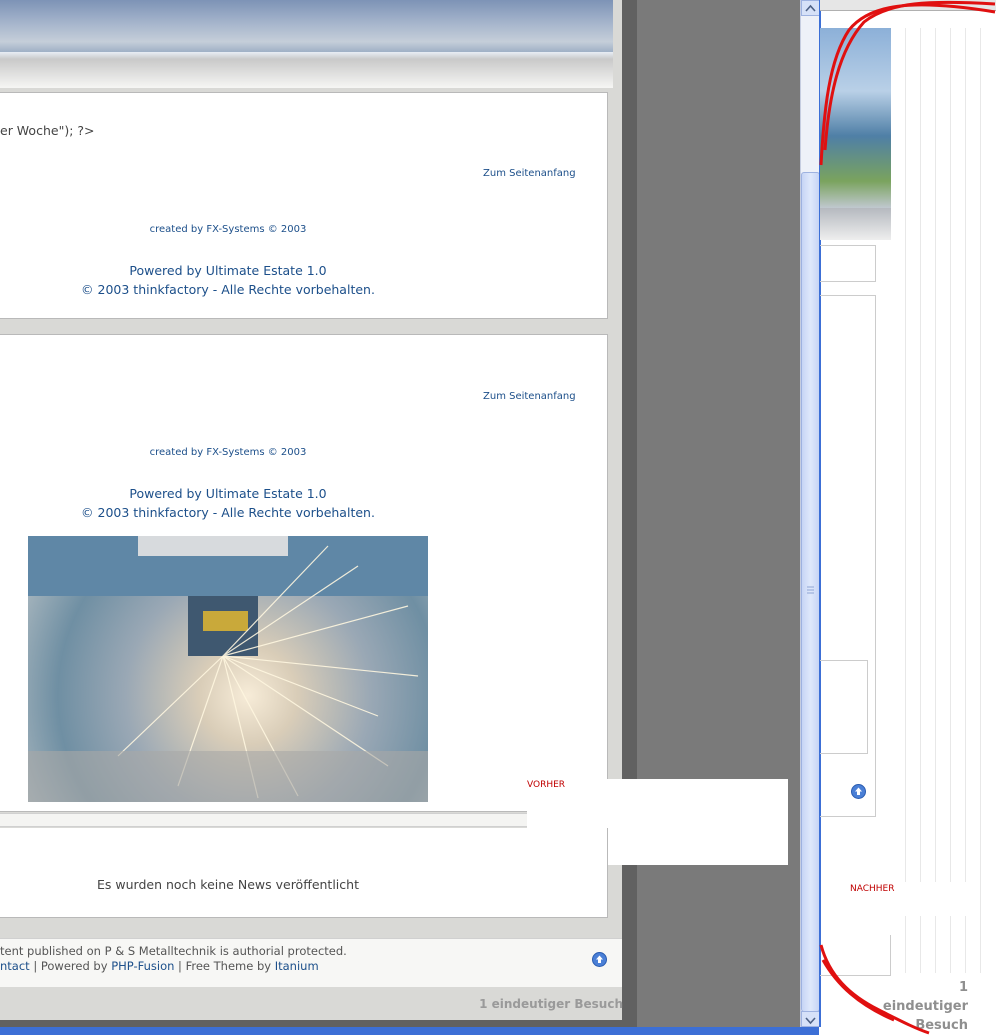  I want to click on php-fusion-link: PHP-Fusion, so click(142, 966).